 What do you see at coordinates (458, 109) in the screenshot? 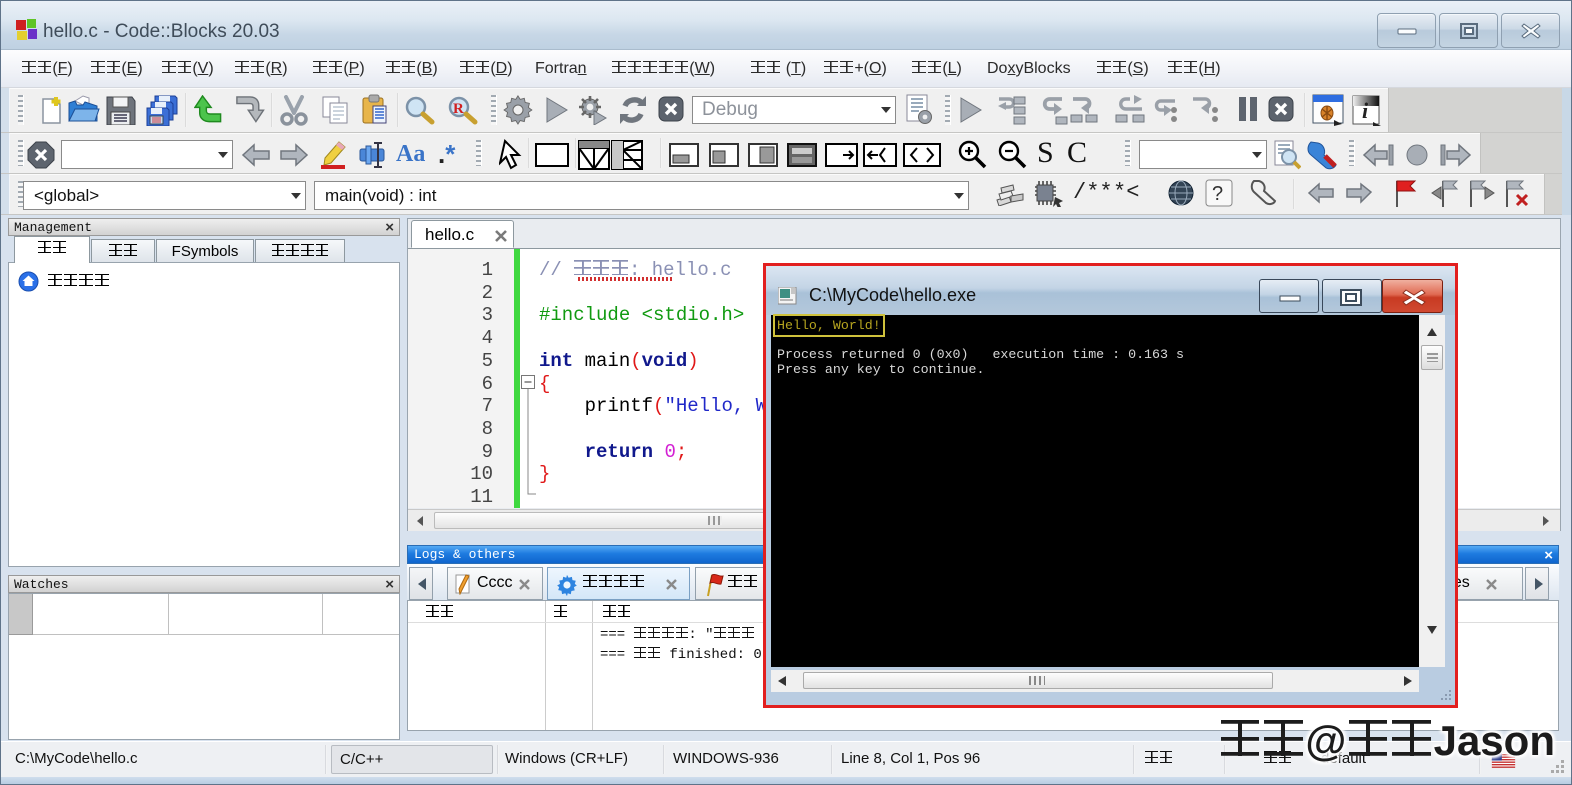
I see `svg-text: R` at bounding box center [458, 109].